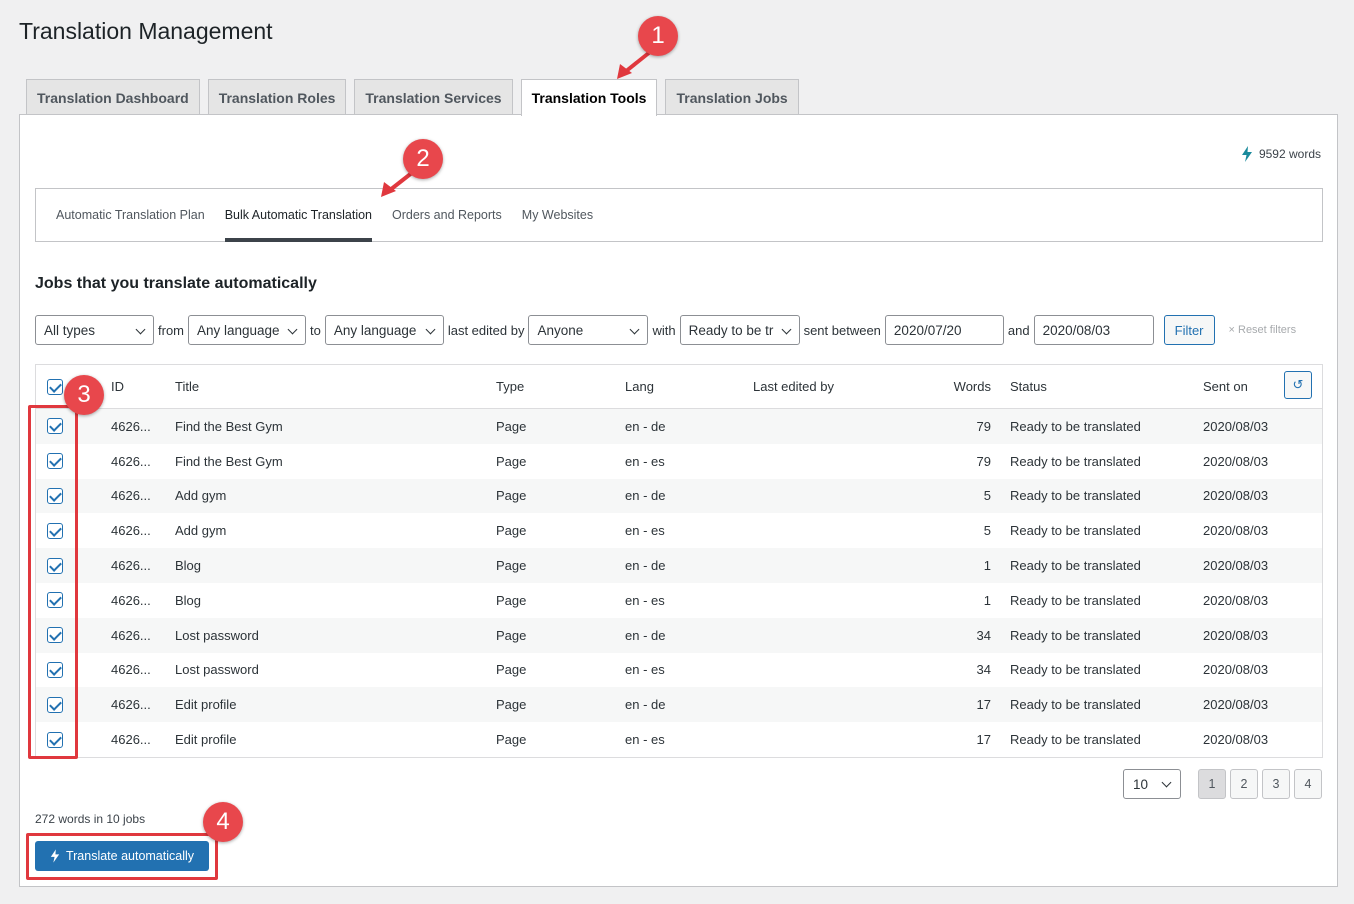 The image size is (1354, 904). Describe the element at coordinates (486, 330) in the screenshot. I see `last-edited-by-label: last edited by` at that location.